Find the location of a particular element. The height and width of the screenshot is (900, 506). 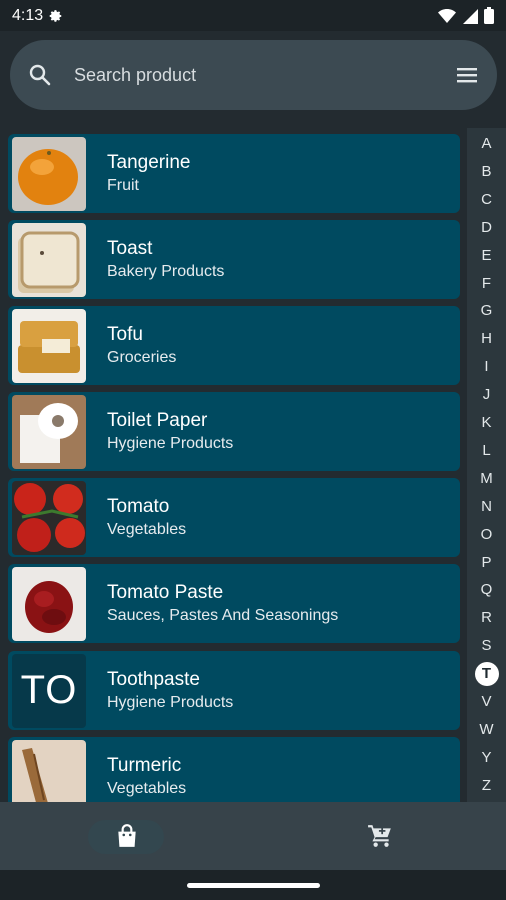

index-letter-z: Z is located at coordinates (486, 786).